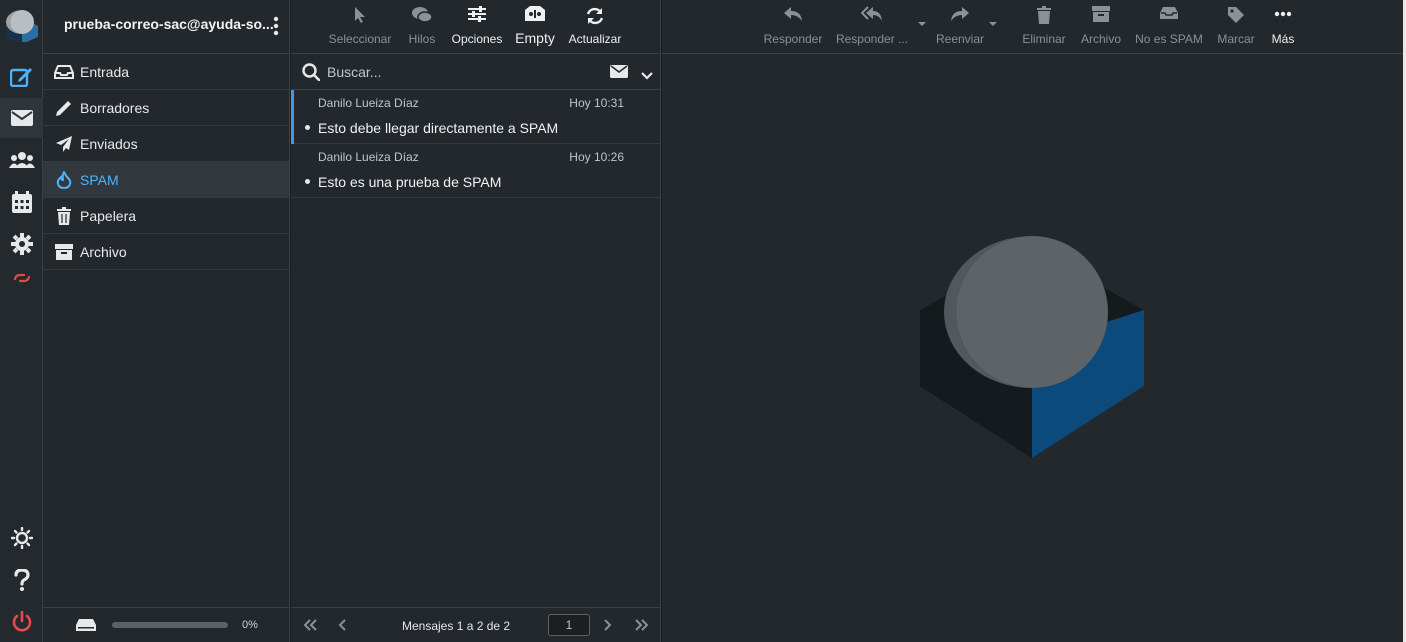 Image resolution: width=1406 pixels, height=642 pixels. What do you see at coordinates (21, 118) in the screenshot?
I see `mail-icon` at bounding box center [21, 118].